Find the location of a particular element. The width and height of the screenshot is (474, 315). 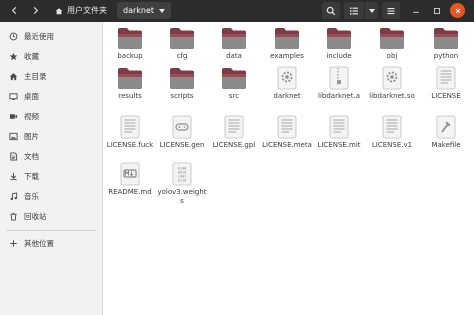

file-item-license-gen: LICENSE.gen is located at coordinates (182, 132).